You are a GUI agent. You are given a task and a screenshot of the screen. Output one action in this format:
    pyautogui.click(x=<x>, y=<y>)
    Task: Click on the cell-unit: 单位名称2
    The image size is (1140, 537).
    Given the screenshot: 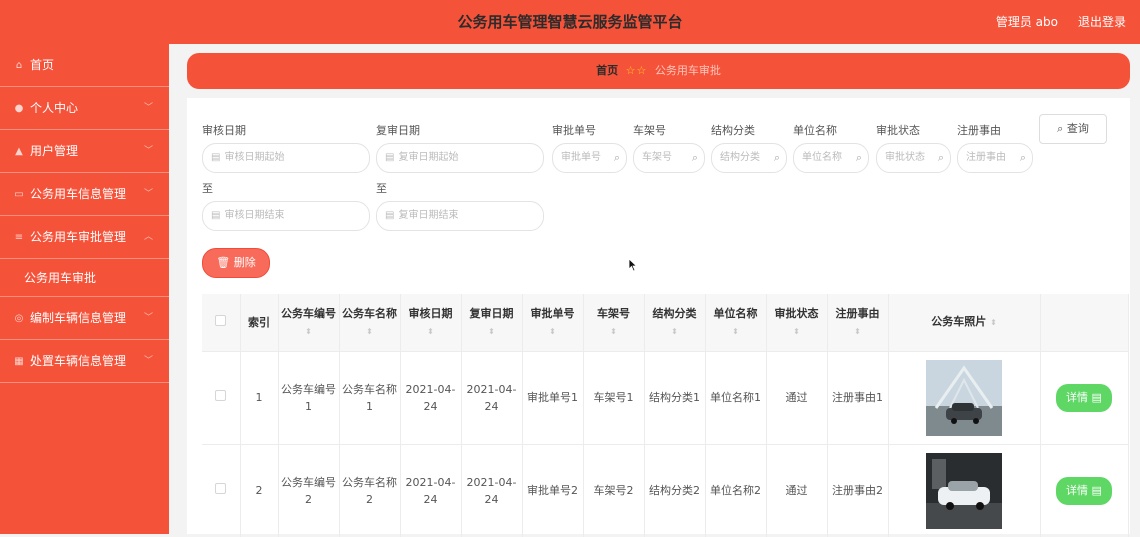 What is the action you would take?
    pyautogui.click(x=736, y=490)
    